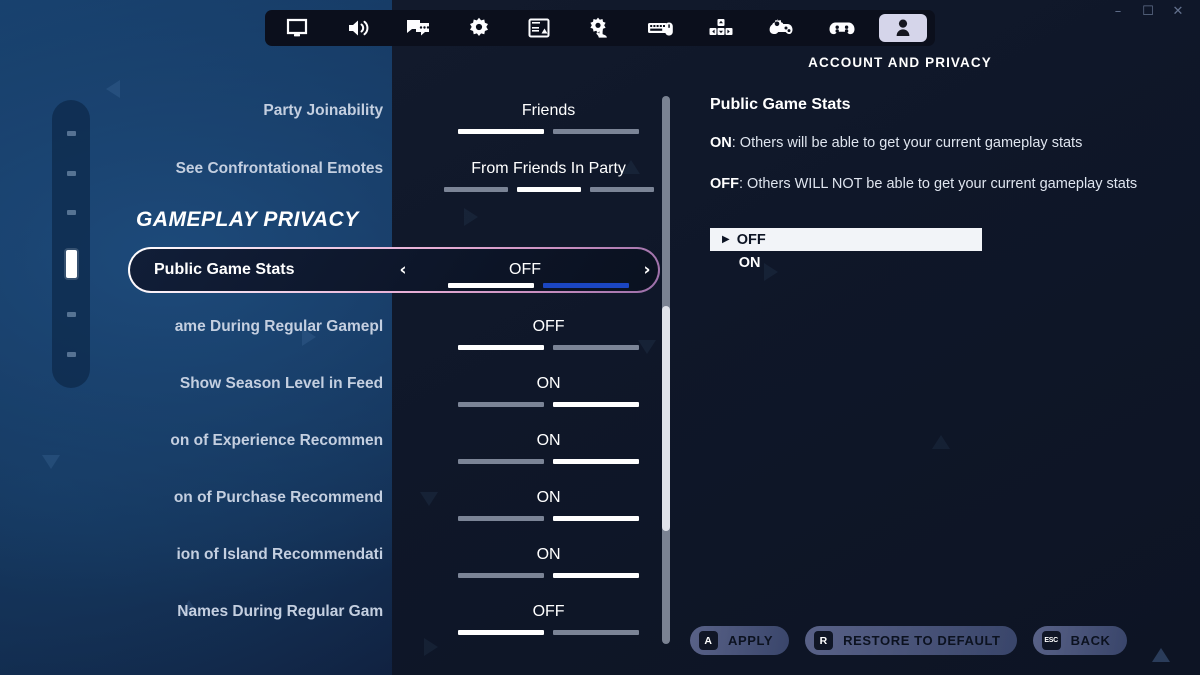 This screenshot has width=1200, height=675. I want to click on setting-label: on of Experience Recommen, so click(277, 440).